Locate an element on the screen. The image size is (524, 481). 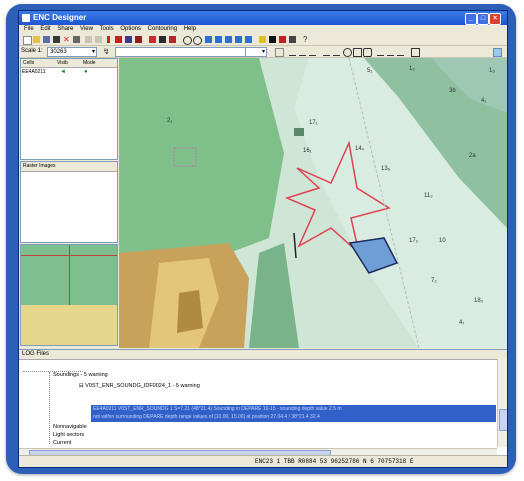
cut-icon is located at coordinates (88, 39).